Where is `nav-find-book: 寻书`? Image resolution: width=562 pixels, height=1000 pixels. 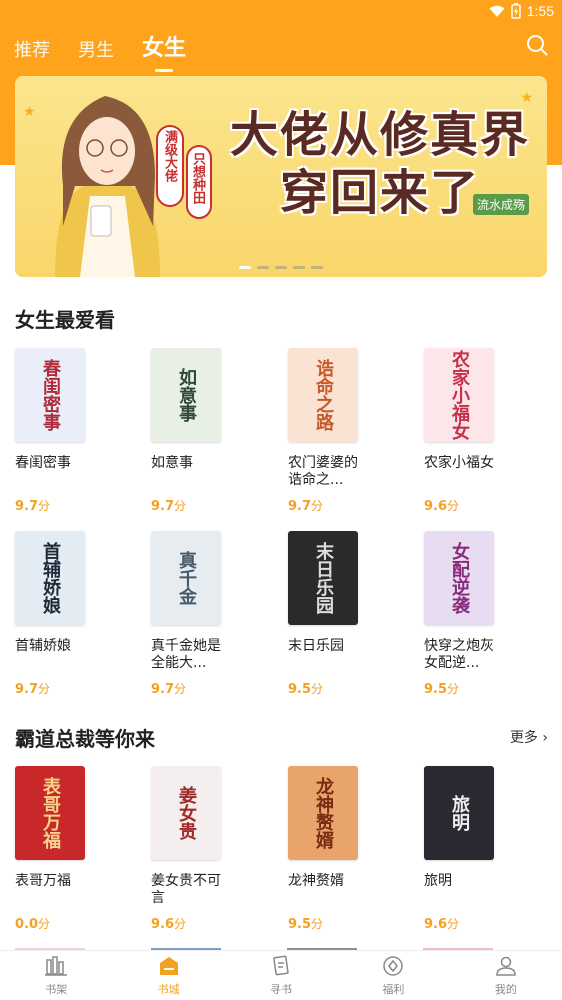 nav-find-book: 寻书 is located at coordinates (281, 975).